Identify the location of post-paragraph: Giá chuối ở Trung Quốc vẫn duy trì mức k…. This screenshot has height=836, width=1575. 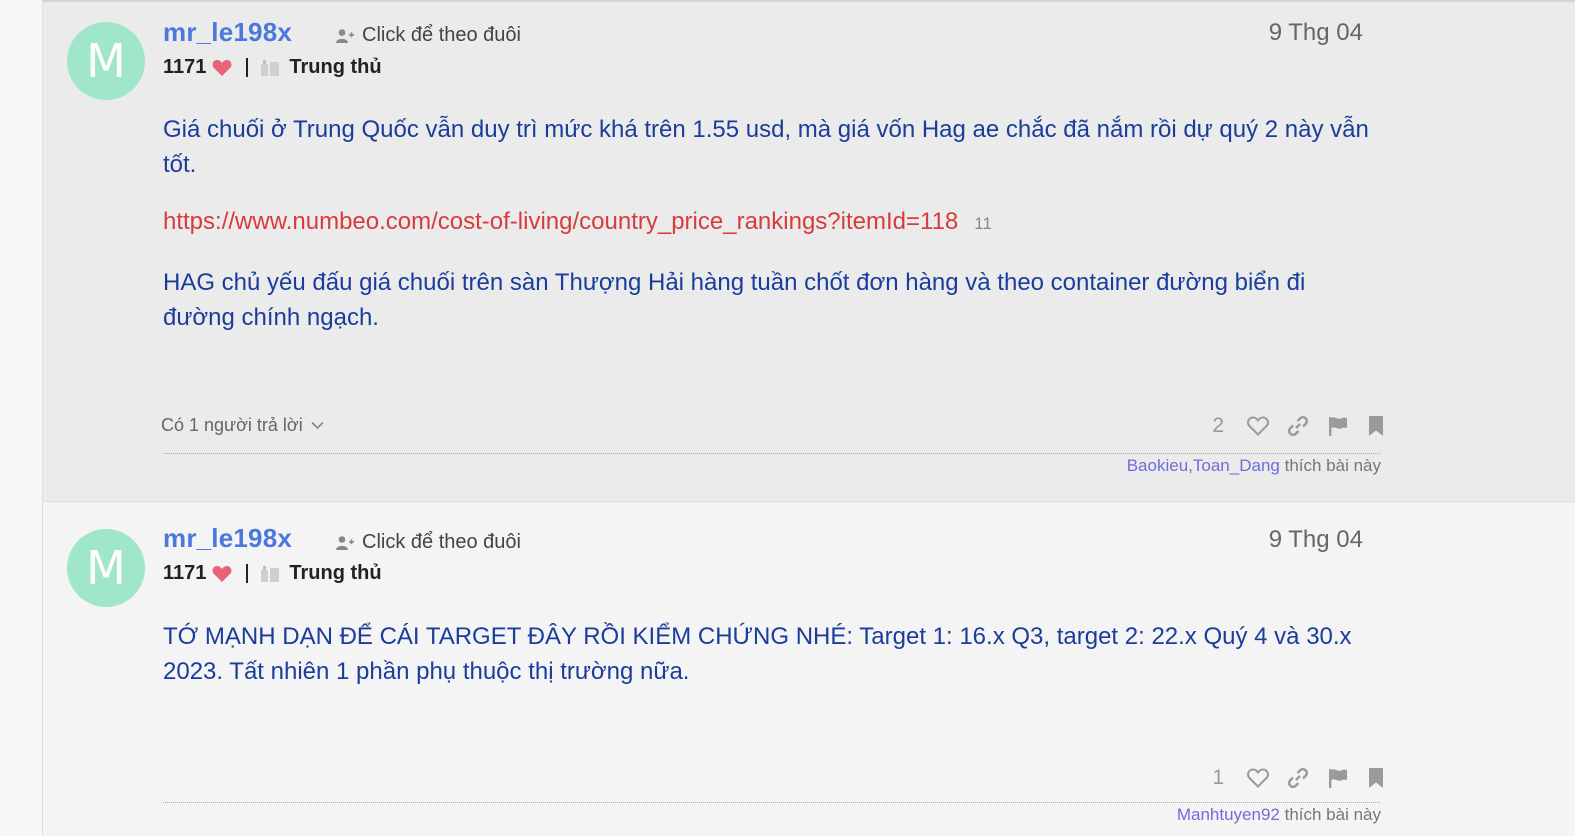
(766, 147).